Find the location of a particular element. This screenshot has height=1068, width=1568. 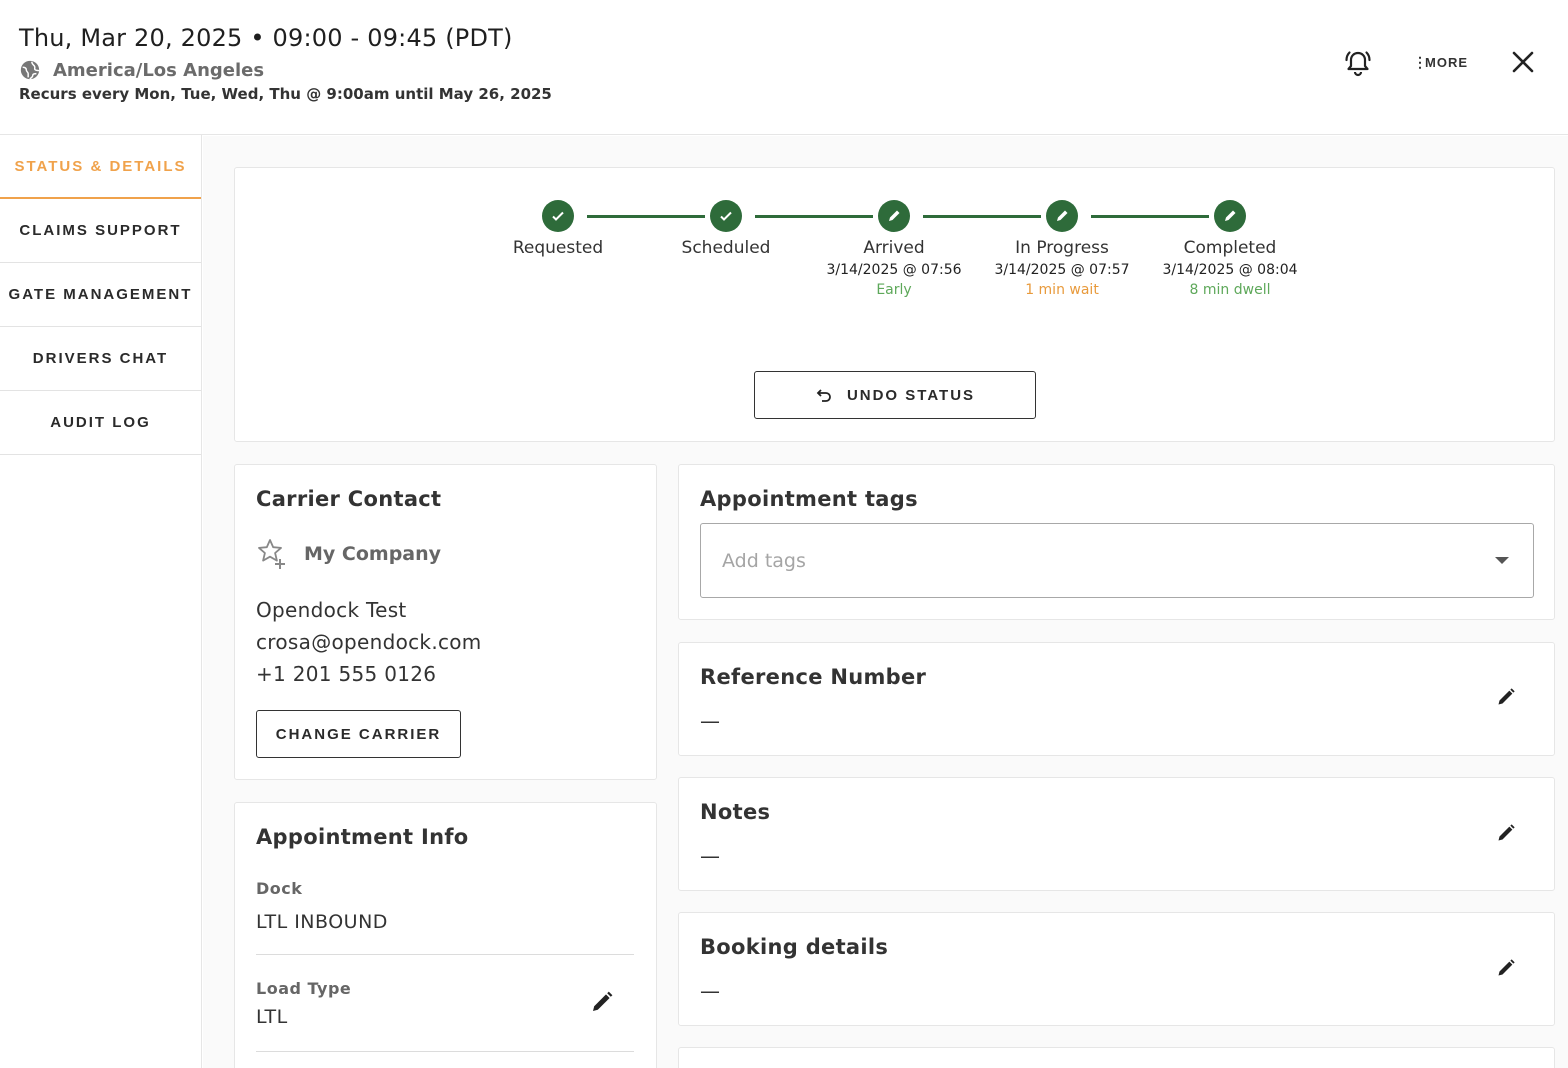

tab-drivers-chat: DRIVERS CHAT is located at coordinates (100, 359).